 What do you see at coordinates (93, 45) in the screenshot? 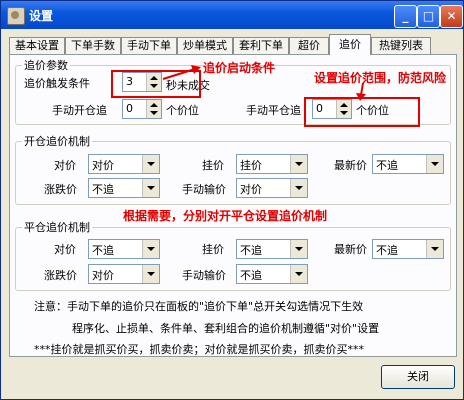
I see `tab-order-quantity: 下单手数` at bounding box center [93, 45].